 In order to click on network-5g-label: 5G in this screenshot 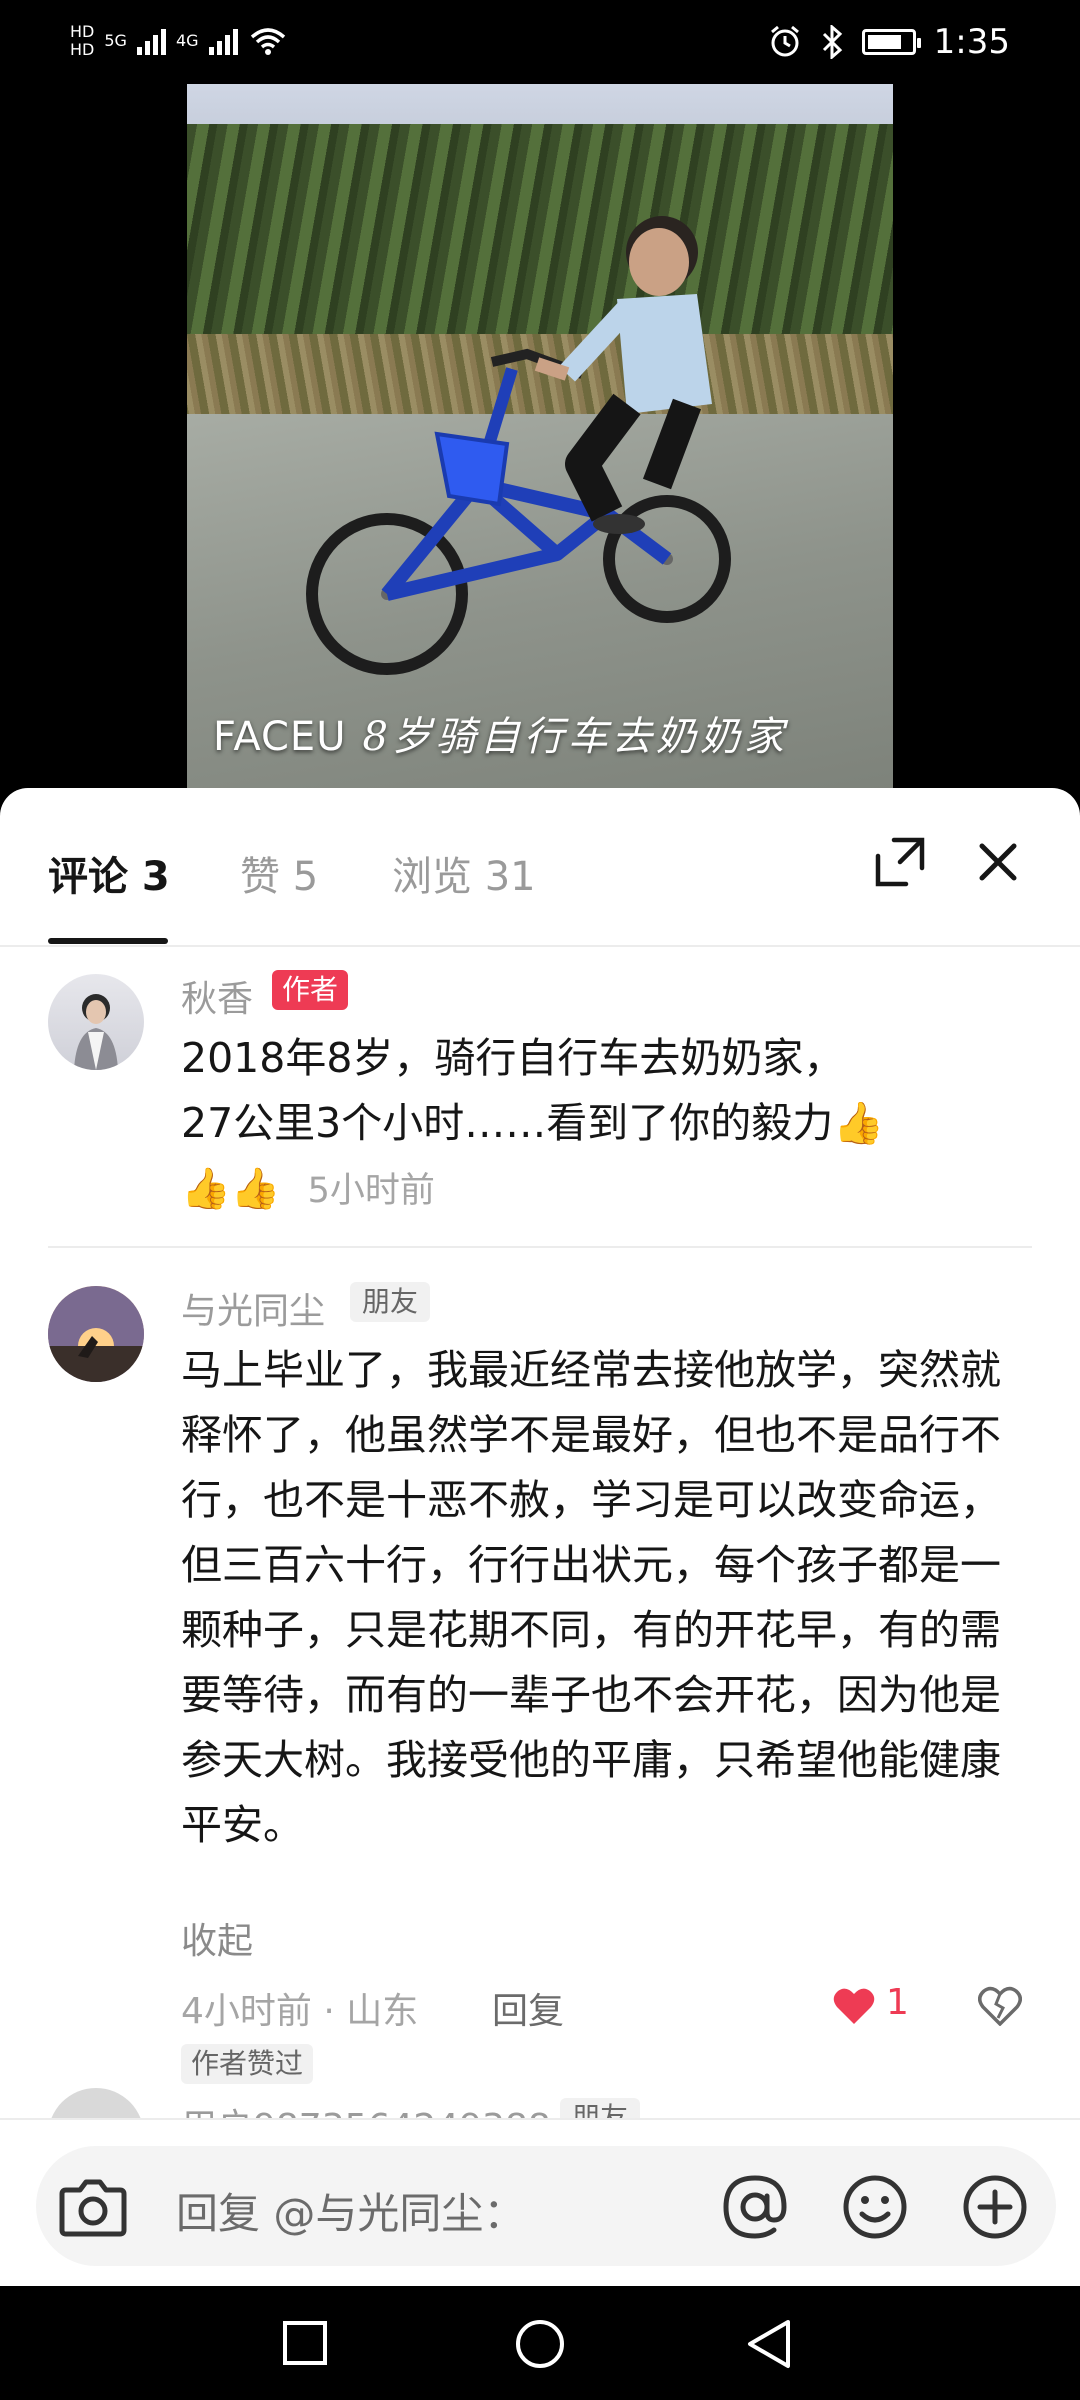, I will do `click(115, 40)`.